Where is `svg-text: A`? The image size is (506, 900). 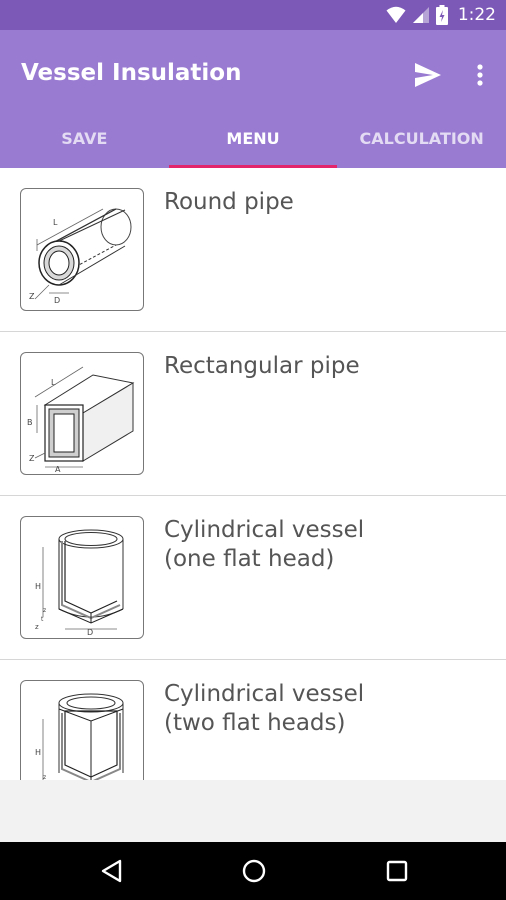
svg-text: A is located at coordinates (58, 469).